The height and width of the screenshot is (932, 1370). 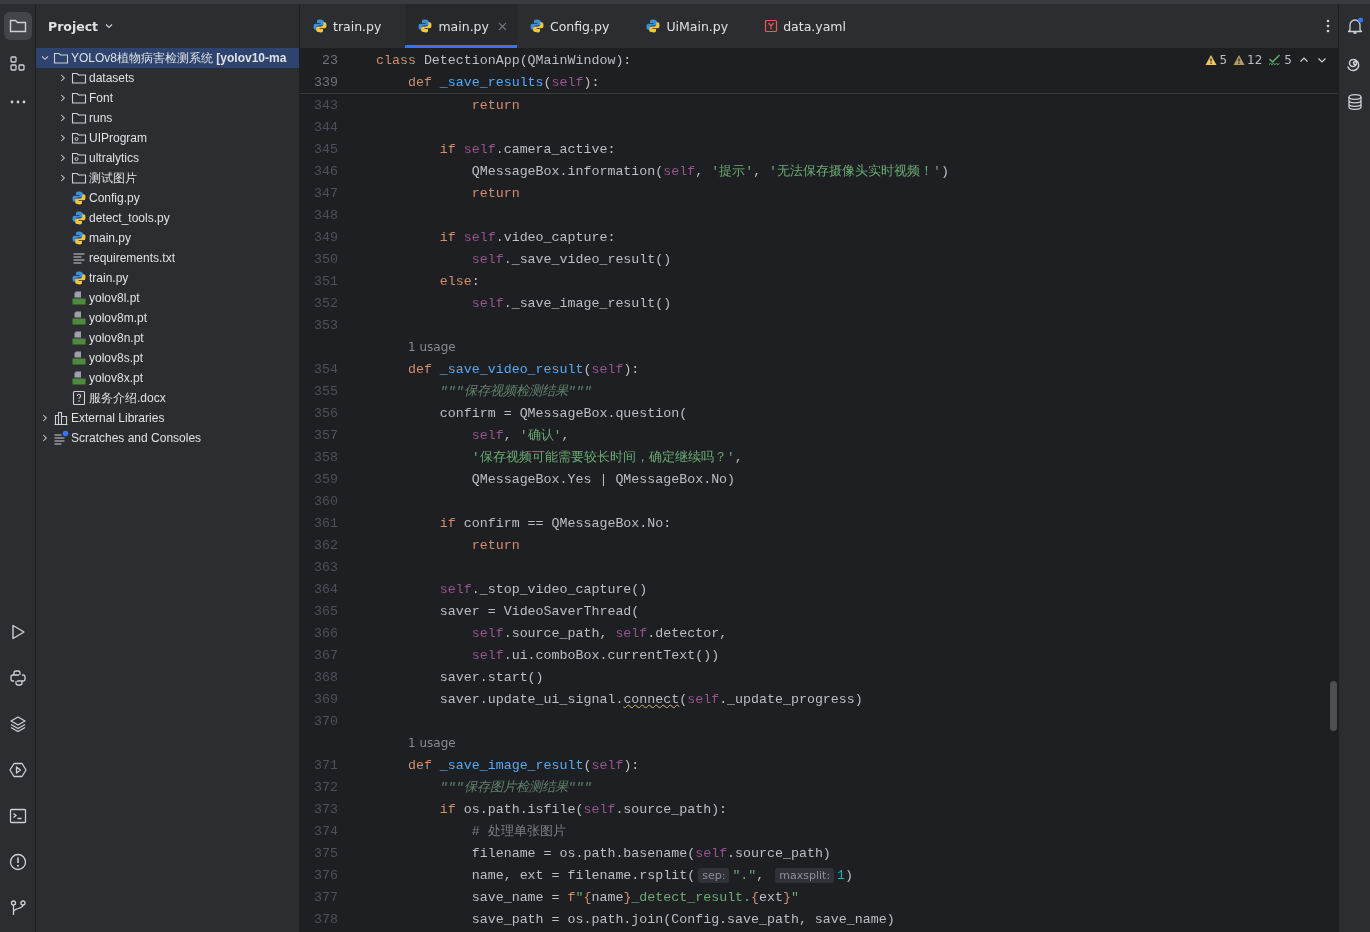 What do you see at coordinates (571, 303) in the screenshot?
I see `code-line: self._save_image_result()` at bounding box center [571, 303].